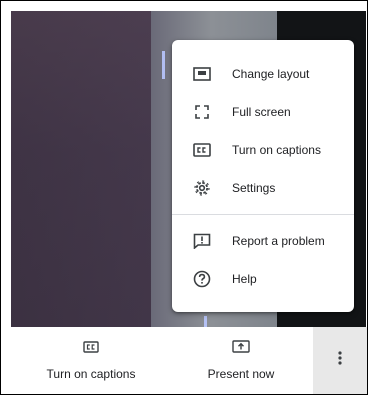 This screenshot has height=395, width=368. I want to click on menu-item-label: Settings, so click(254, 188).